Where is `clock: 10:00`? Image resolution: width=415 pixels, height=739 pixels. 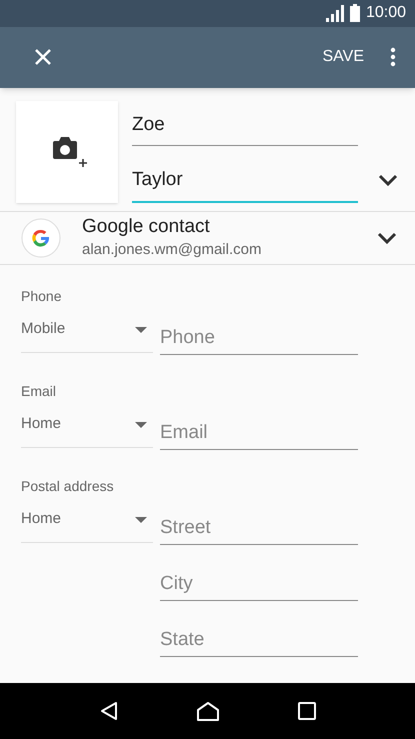
clock: 10:00 is located at coordinates (386, 13).